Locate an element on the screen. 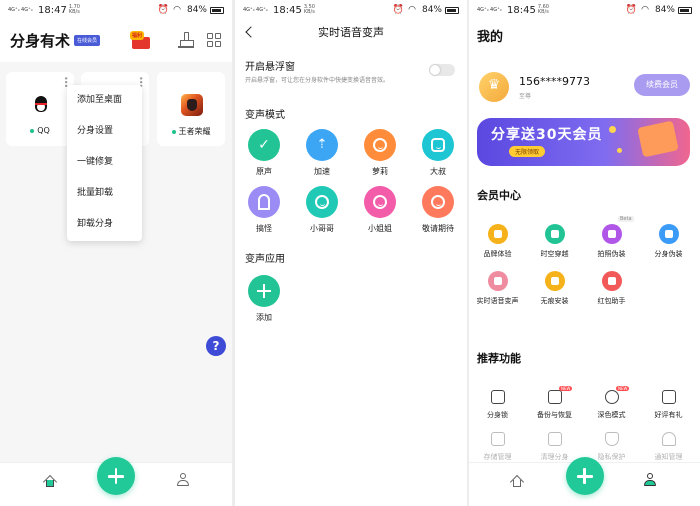 This screenshot has height=506, width=700. wangzhe-icon is located at coordinates (192, 105).